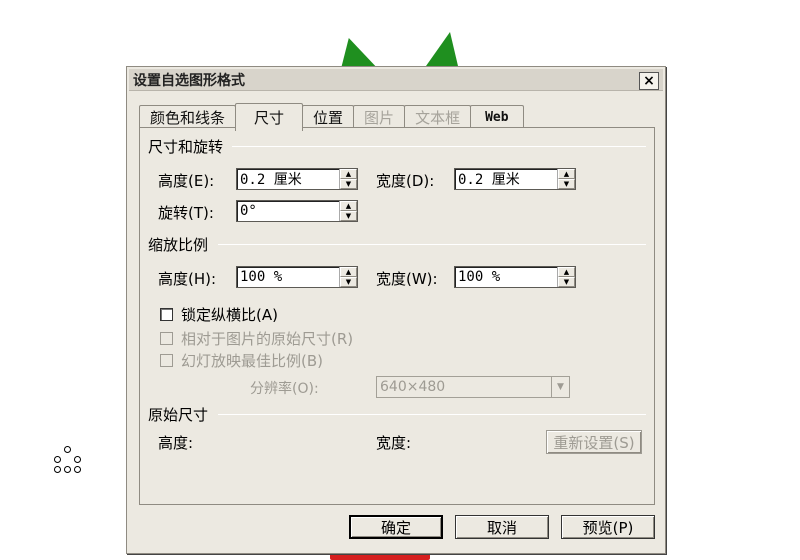 This screenshot has width=800, height=560. What do you see at coordinates (252, 361) in the screenshot?
I see `slideshow-scale-label: 幻灯放映最佳比例(B)` at bounding box center [252, 361].